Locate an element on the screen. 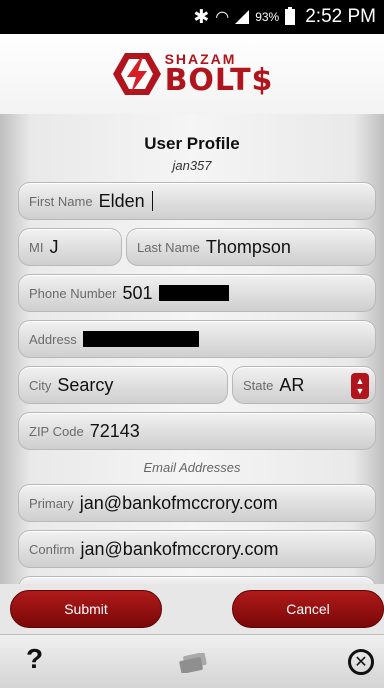 Image resolution: width=384 pixels, height=688 pixels. mi-label: MI is located at coordinates (36, 247).